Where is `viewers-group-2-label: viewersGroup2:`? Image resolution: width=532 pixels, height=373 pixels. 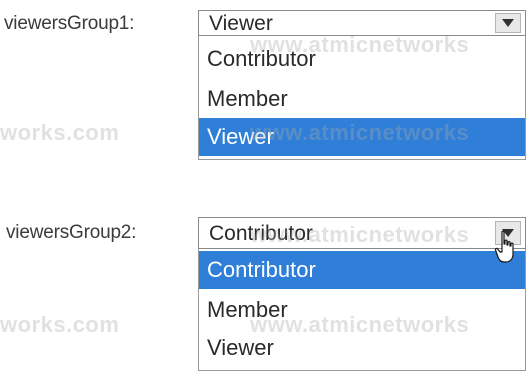
viewers-group-2-label: viewersGroup2: is located at coordinates (71, 232).